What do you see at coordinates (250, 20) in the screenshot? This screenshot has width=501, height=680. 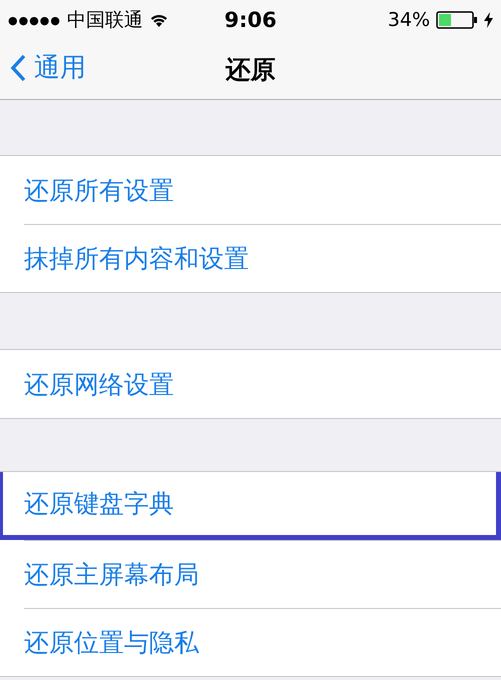 I see `clock-time: 9:06` at bounding box center [250, 20].